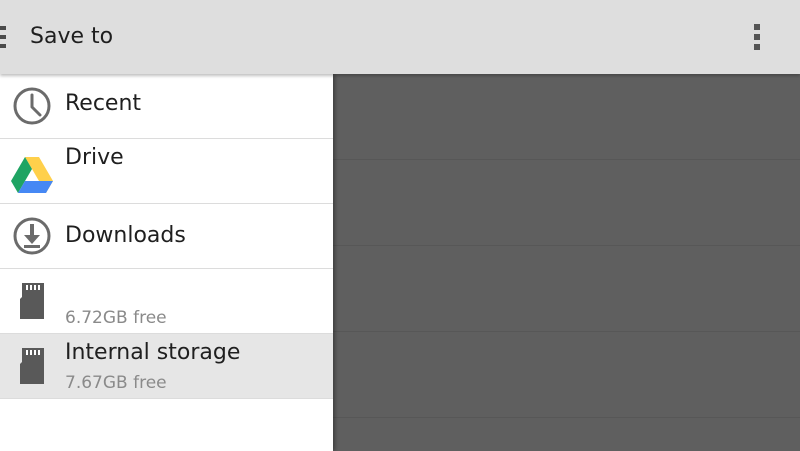  Describe the element at coordinates (166, 366) in the screenshot. I see `drawer-item-internal-storage: Internal storage 7.67GB free` at that location.